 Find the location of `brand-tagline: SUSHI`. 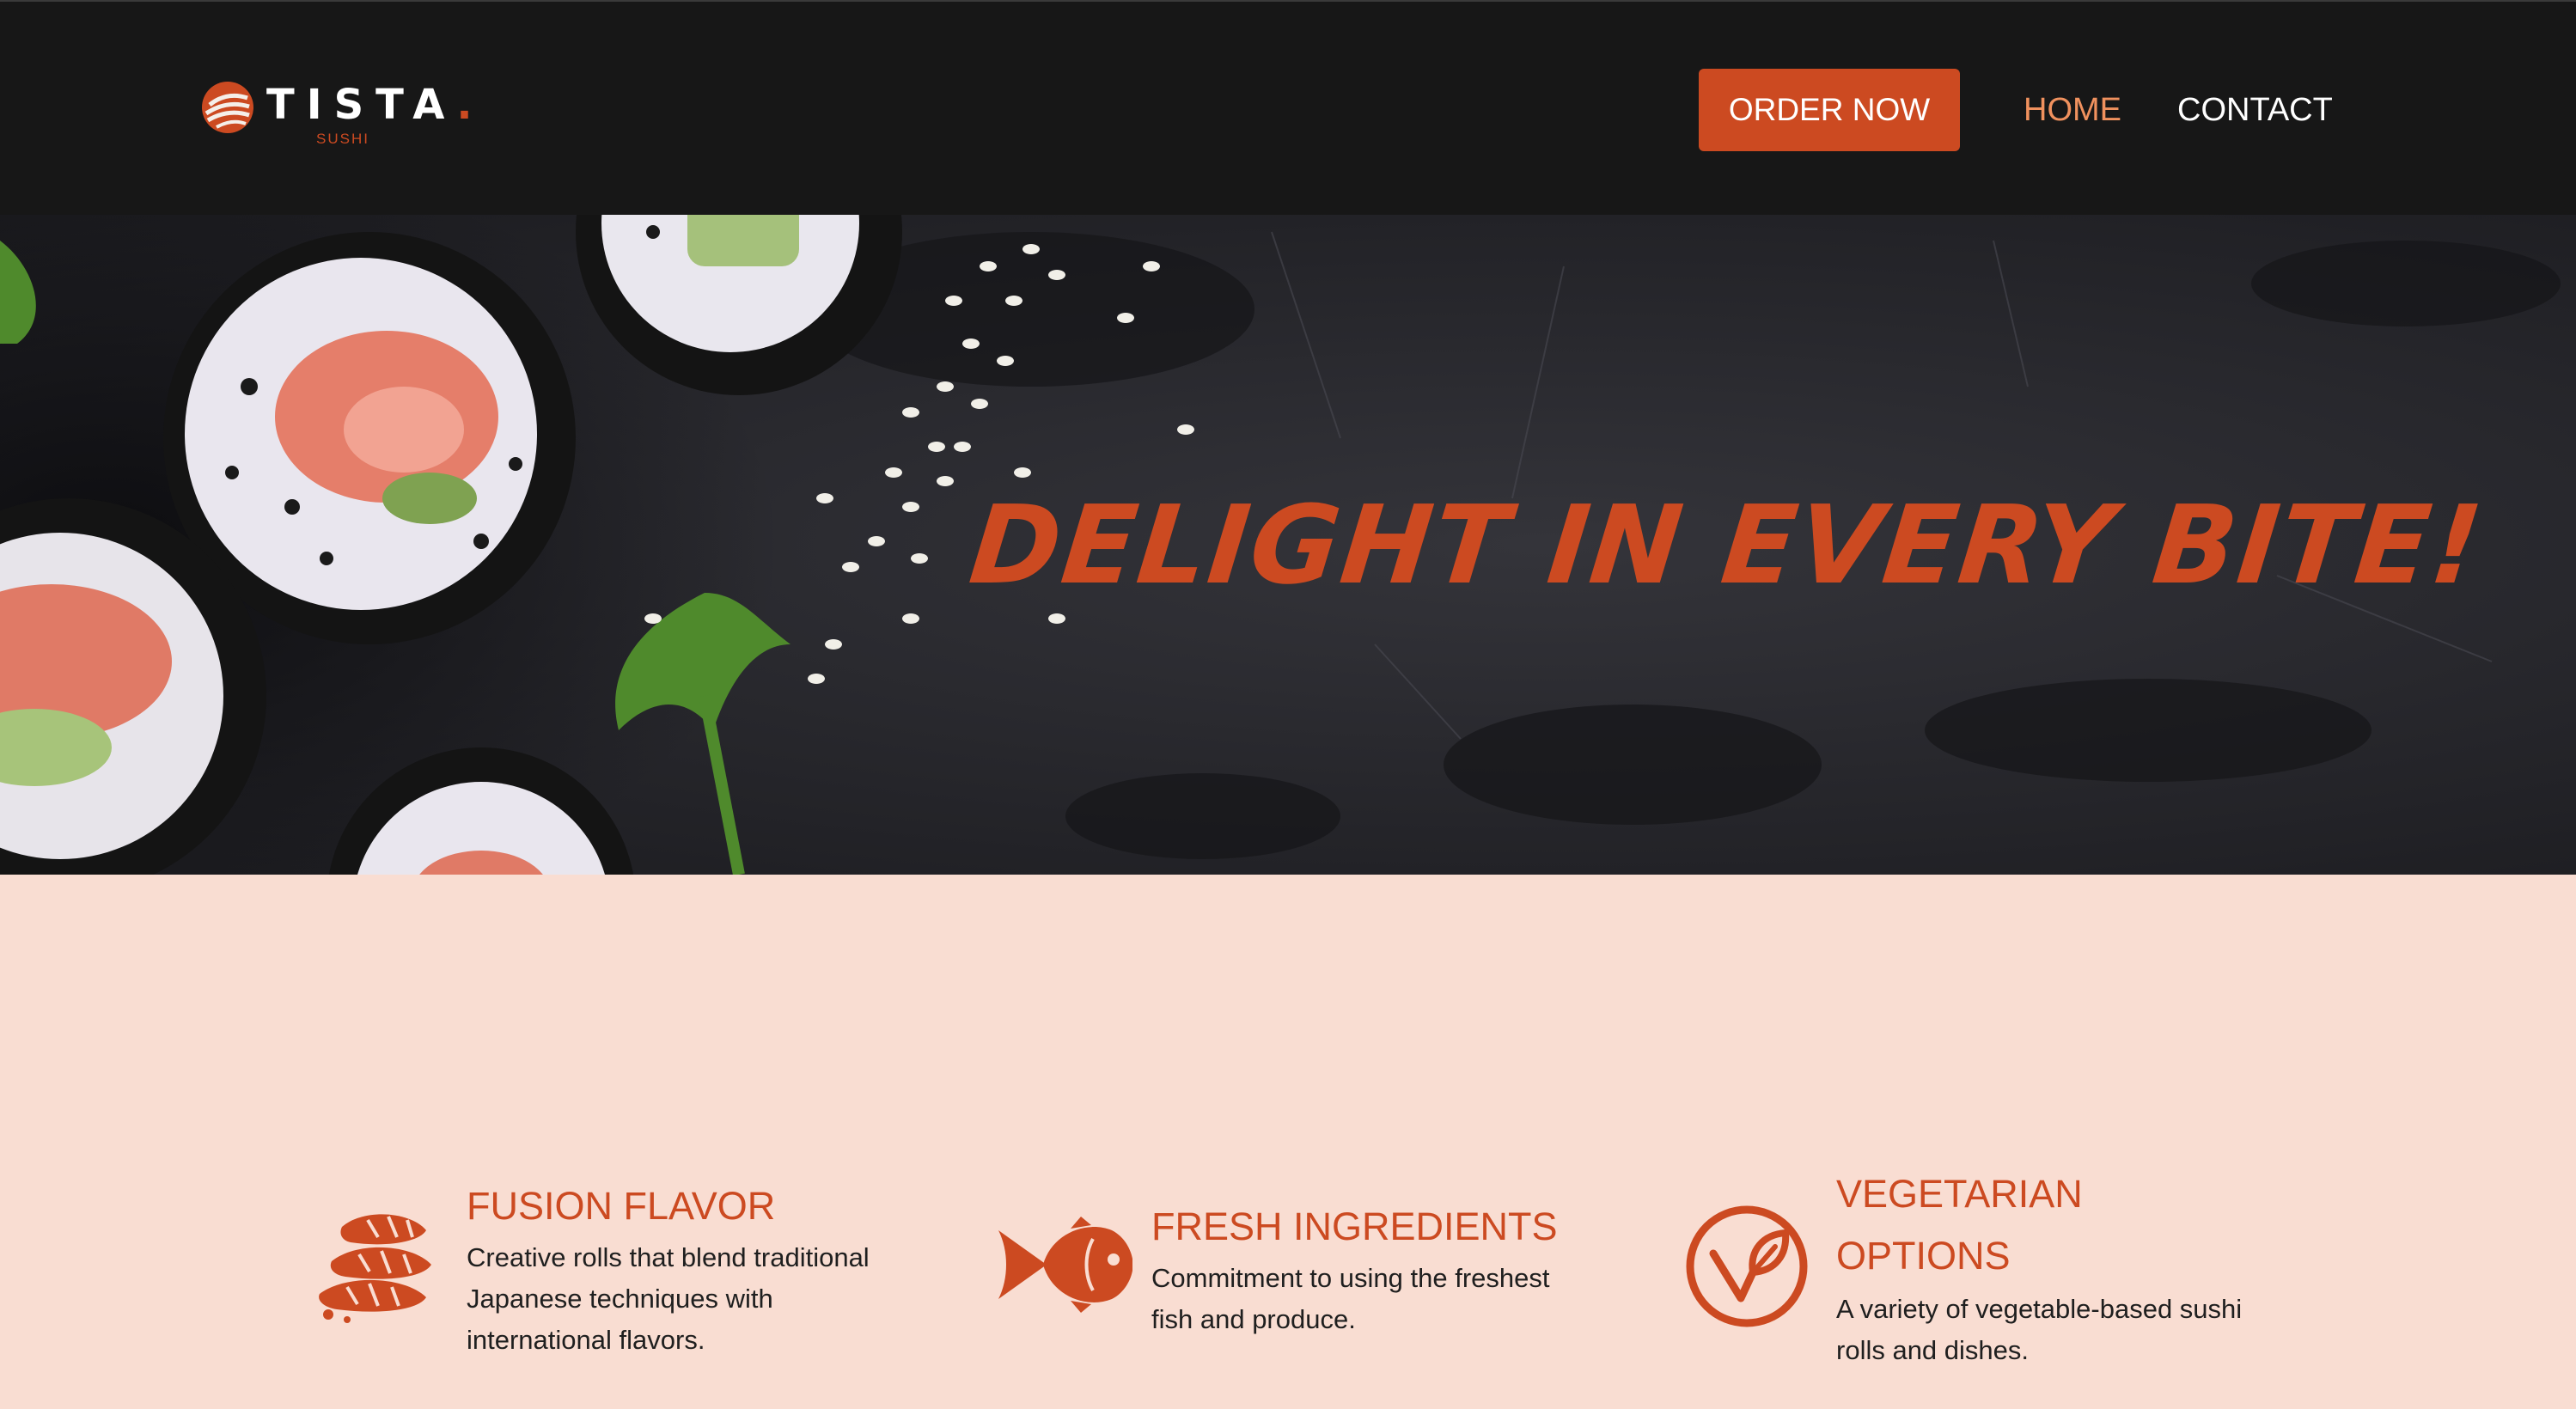

brand-tagline: SUSHI is located at coordinates (342, 139).